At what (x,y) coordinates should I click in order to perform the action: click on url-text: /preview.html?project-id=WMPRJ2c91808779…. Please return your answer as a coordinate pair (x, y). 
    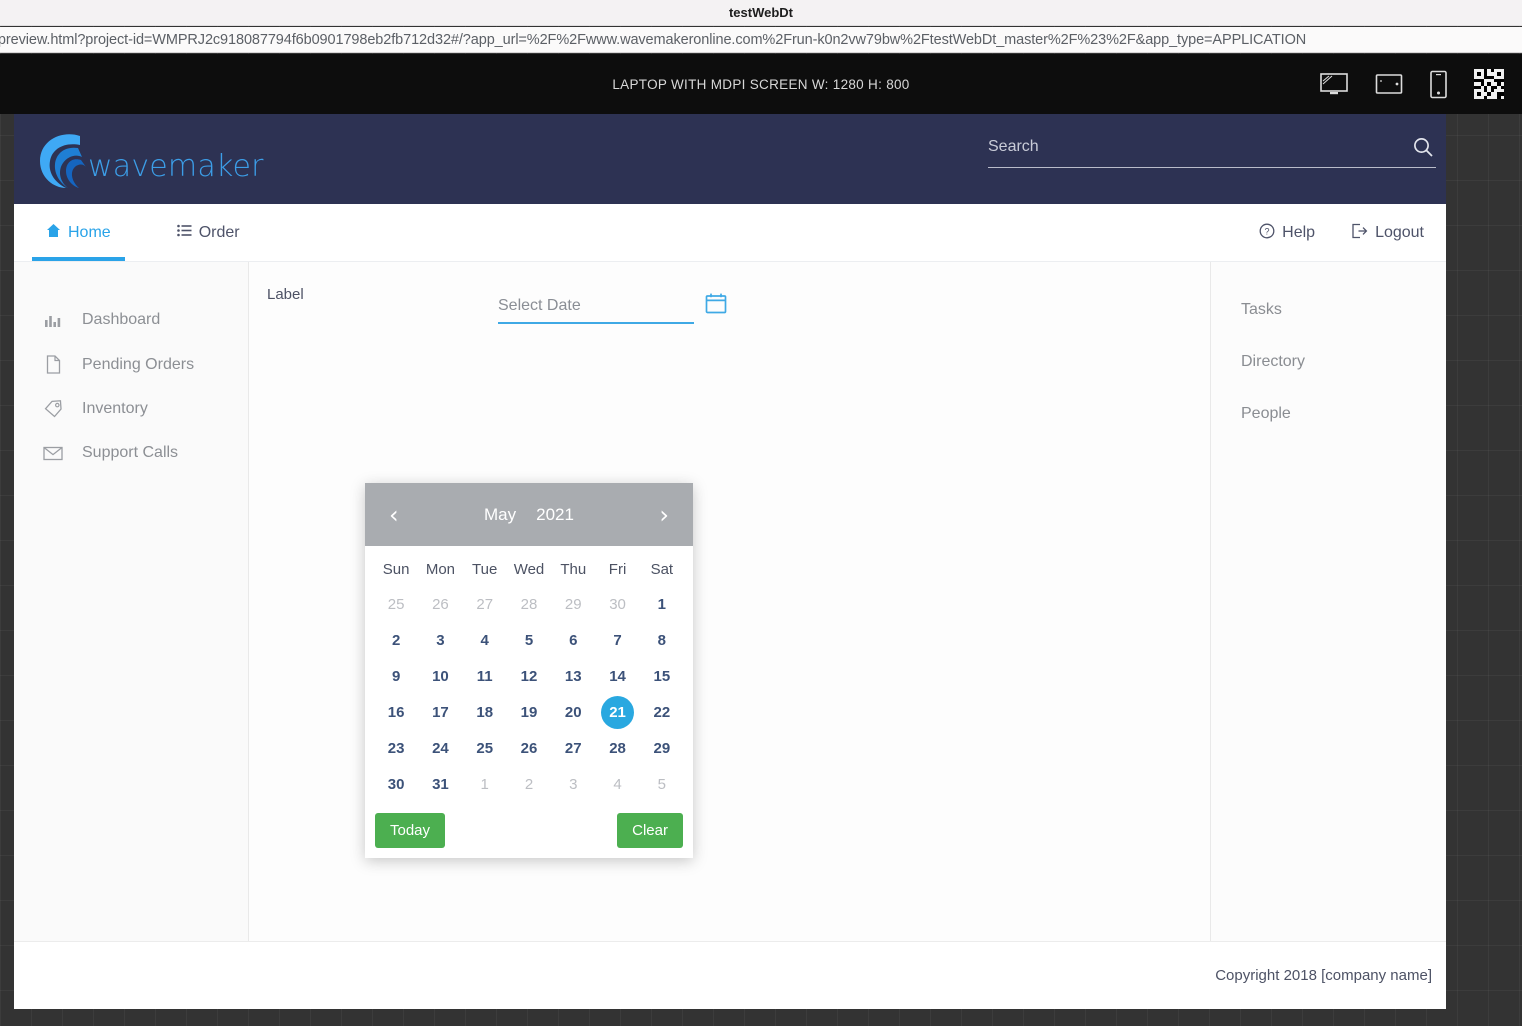
    Looking at the image, I should click on (653, 40).